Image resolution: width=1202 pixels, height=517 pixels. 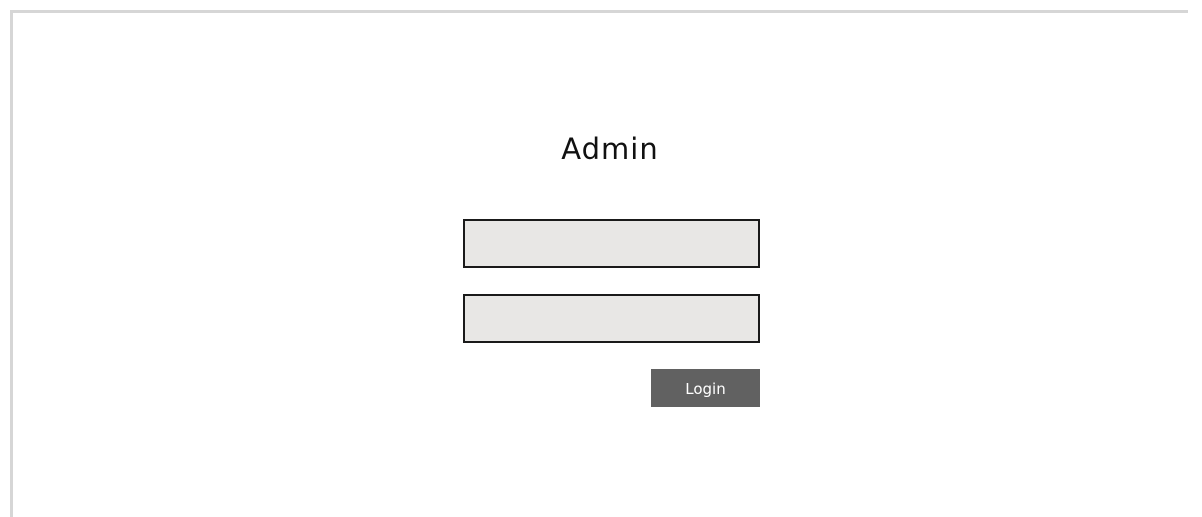 I want to click on page-title: Admin, so click(x=610, y=149).